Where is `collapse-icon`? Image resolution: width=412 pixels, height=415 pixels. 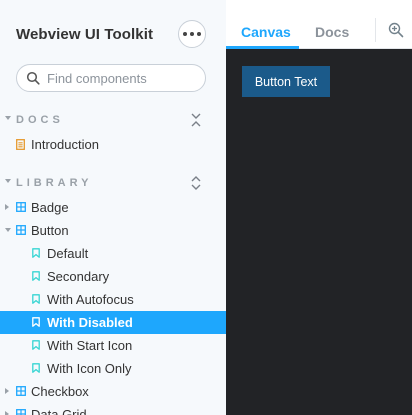 collapse-icon is located at coordinates (196, 120).